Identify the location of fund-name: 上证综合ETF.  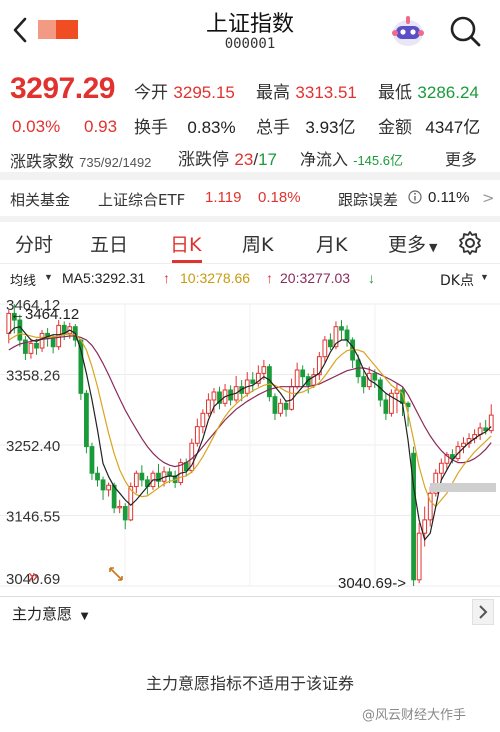
(141, 199).